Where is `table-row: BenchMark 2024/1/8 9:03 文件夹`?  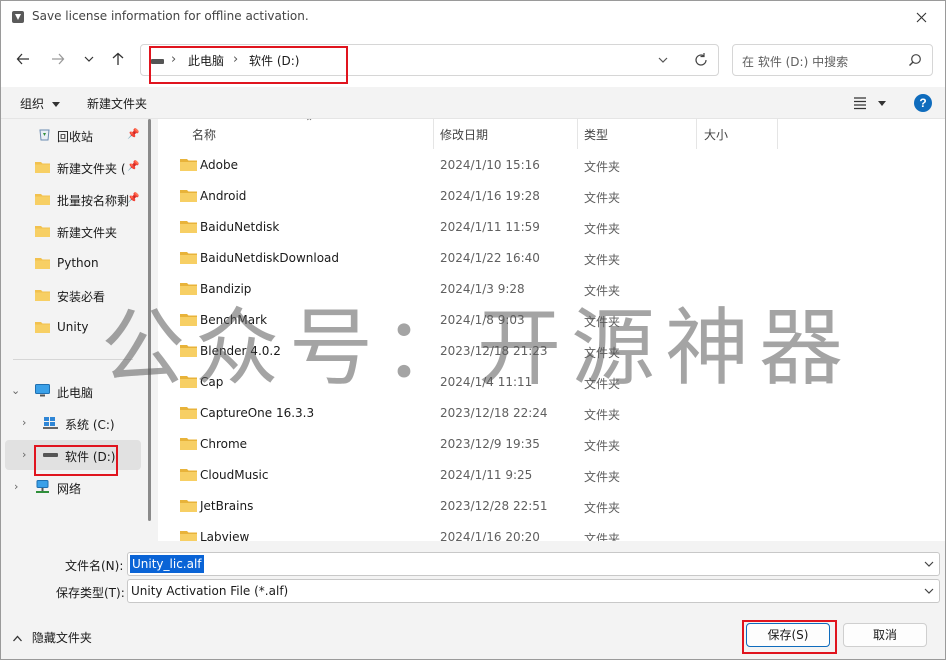 table-row: BenchMark 2024/1/8 9:03 文件夹 is located at coordinates (552, 320).